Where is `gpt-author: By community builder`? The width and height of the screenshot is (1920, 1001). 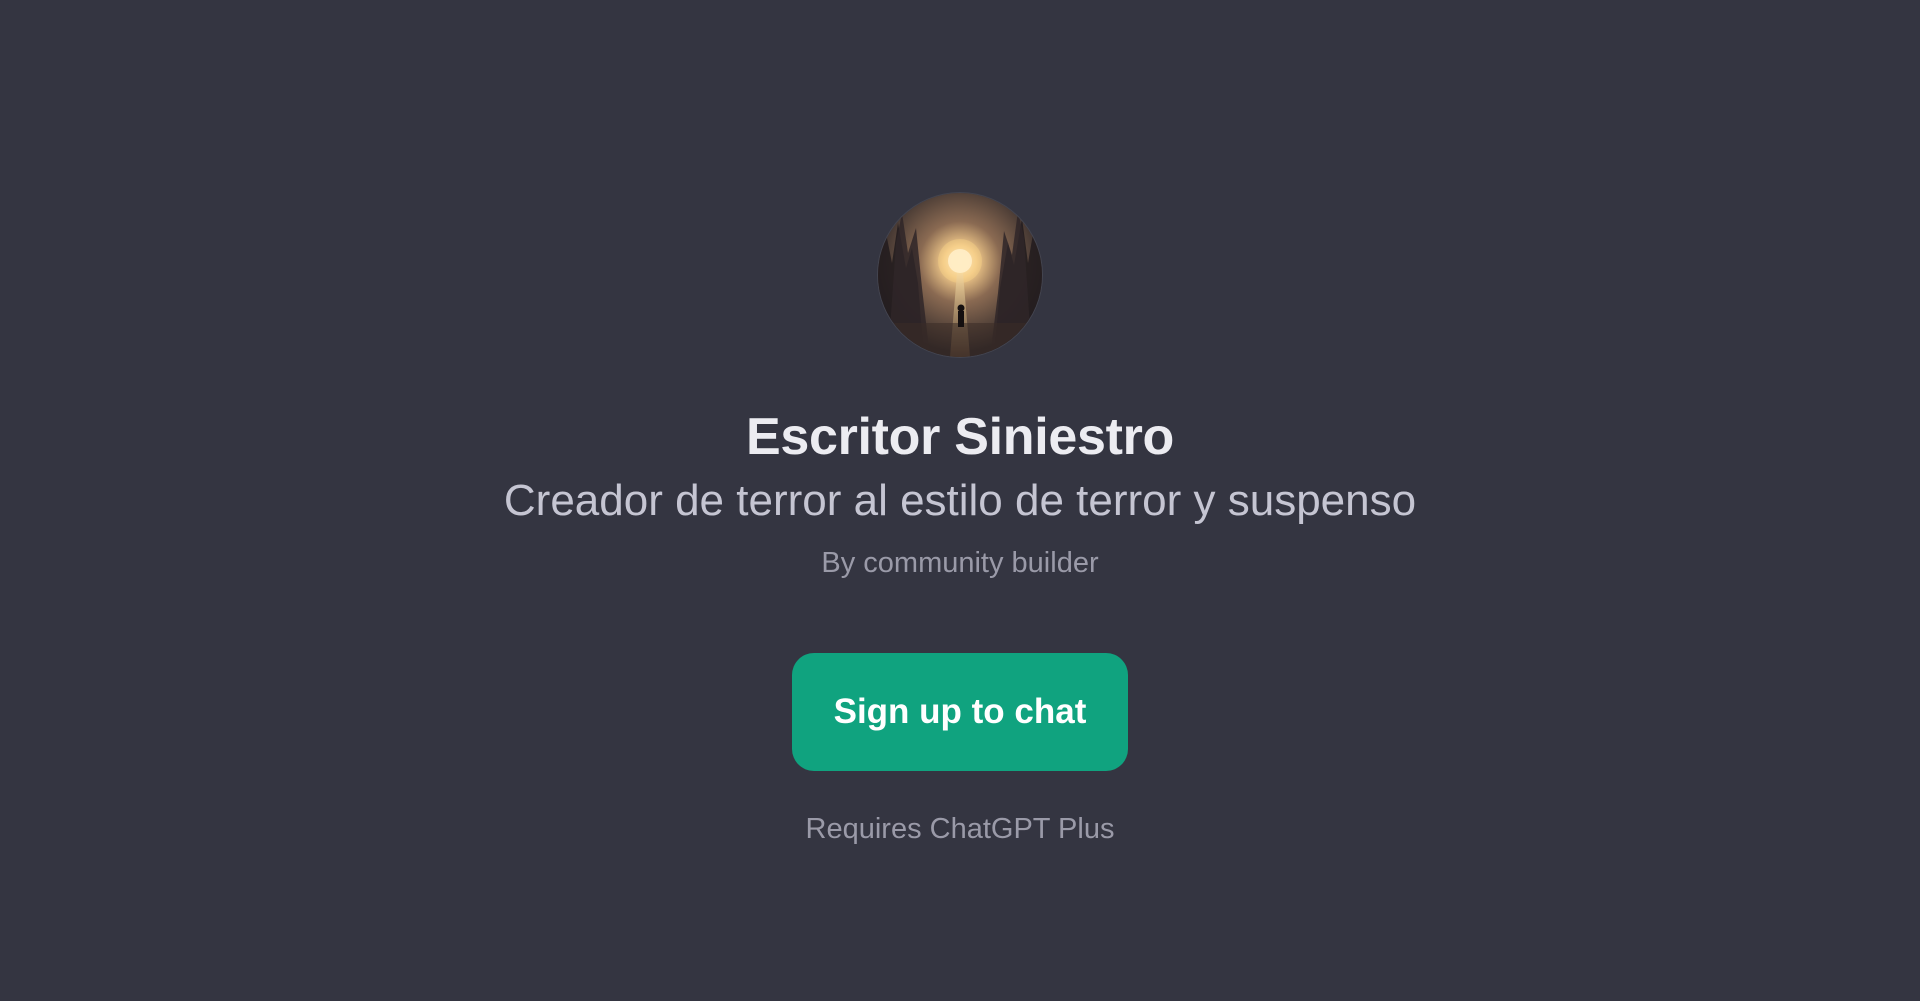 gpt-author: By community builder is located at coordinates (960, 563).